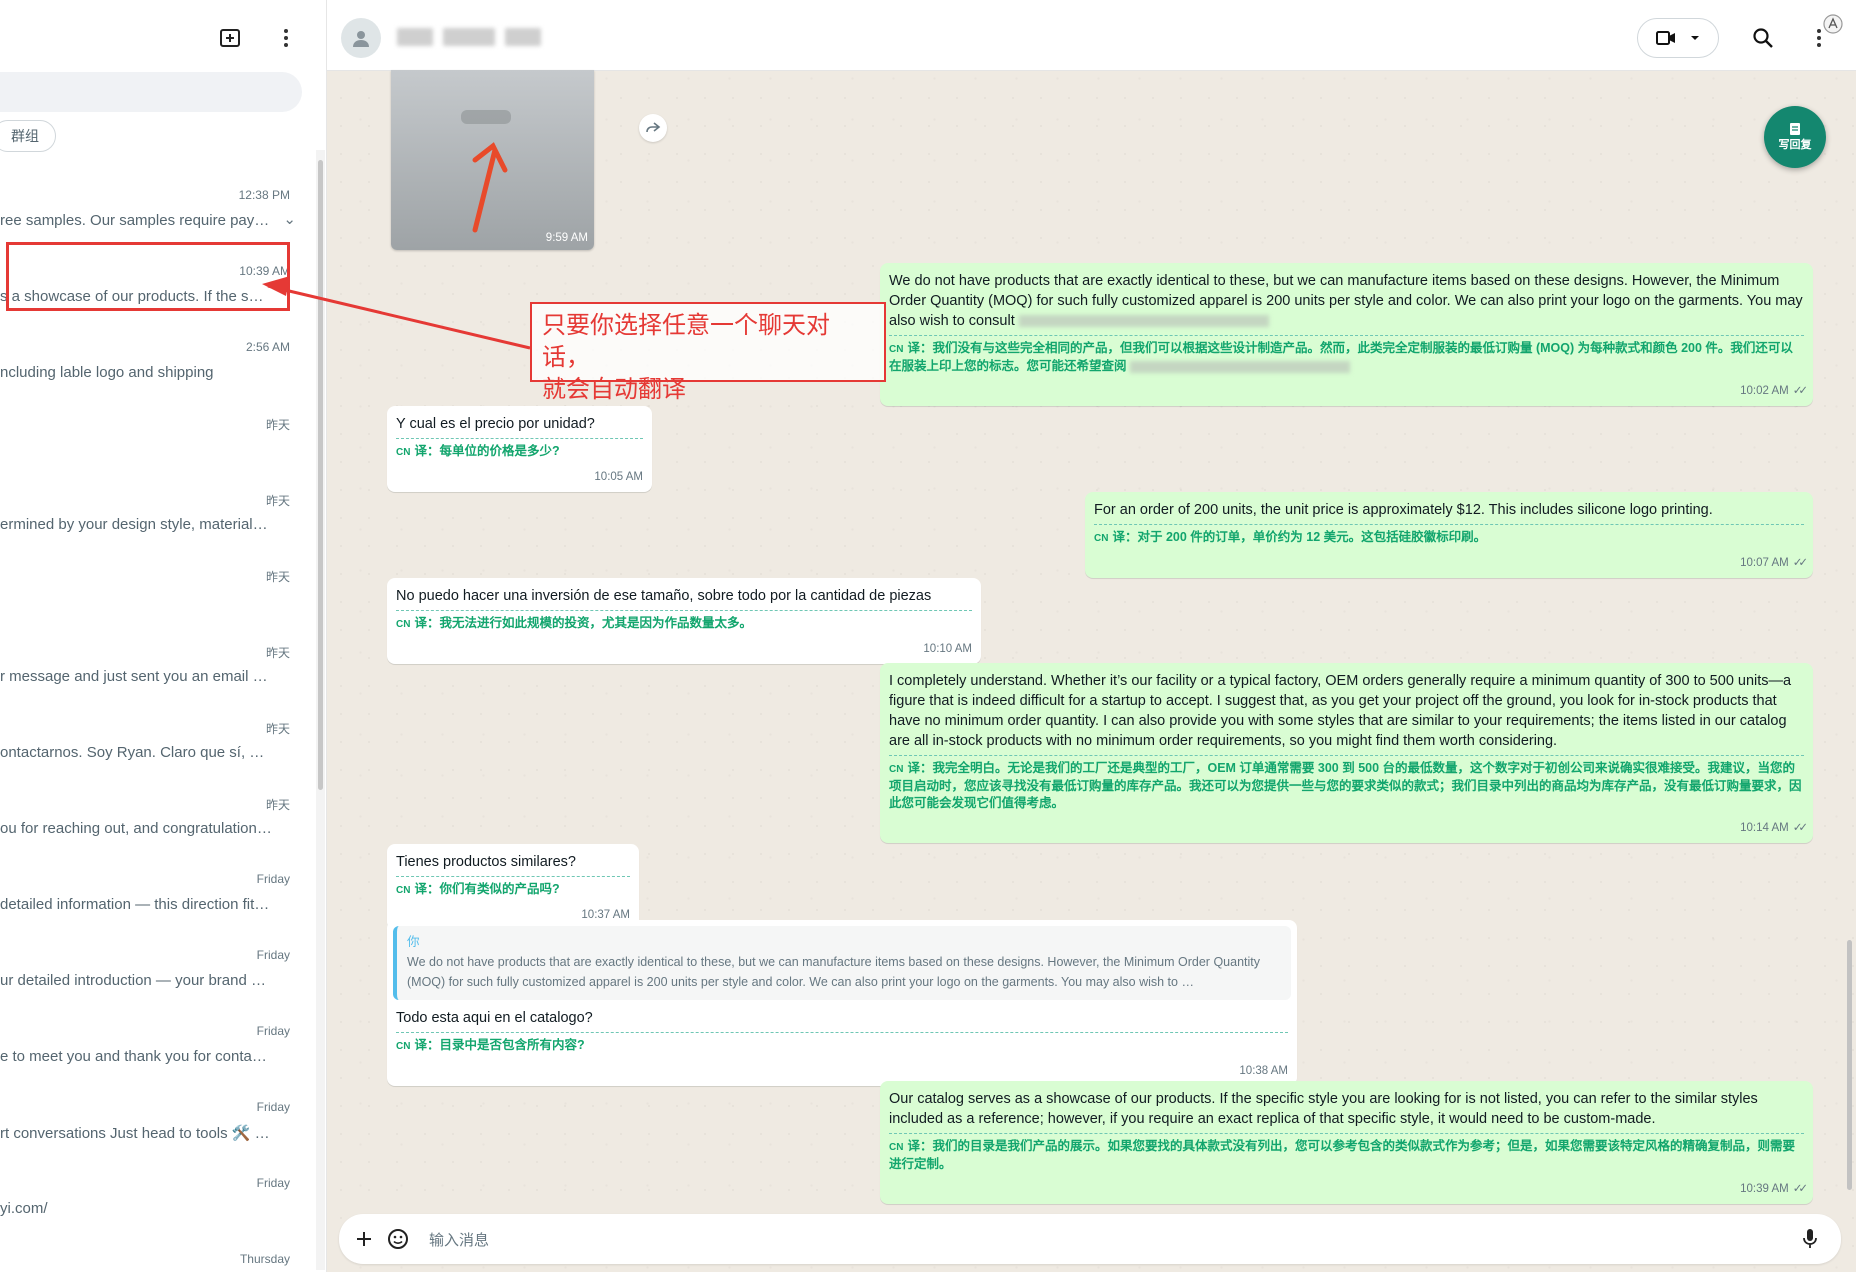 The height and width of the screenshot is (1272, 1856). What do you see at coordinates (1833, 24) in the screenshot?
I see `translate-extension-icon` at bounding box center [1833, 24].